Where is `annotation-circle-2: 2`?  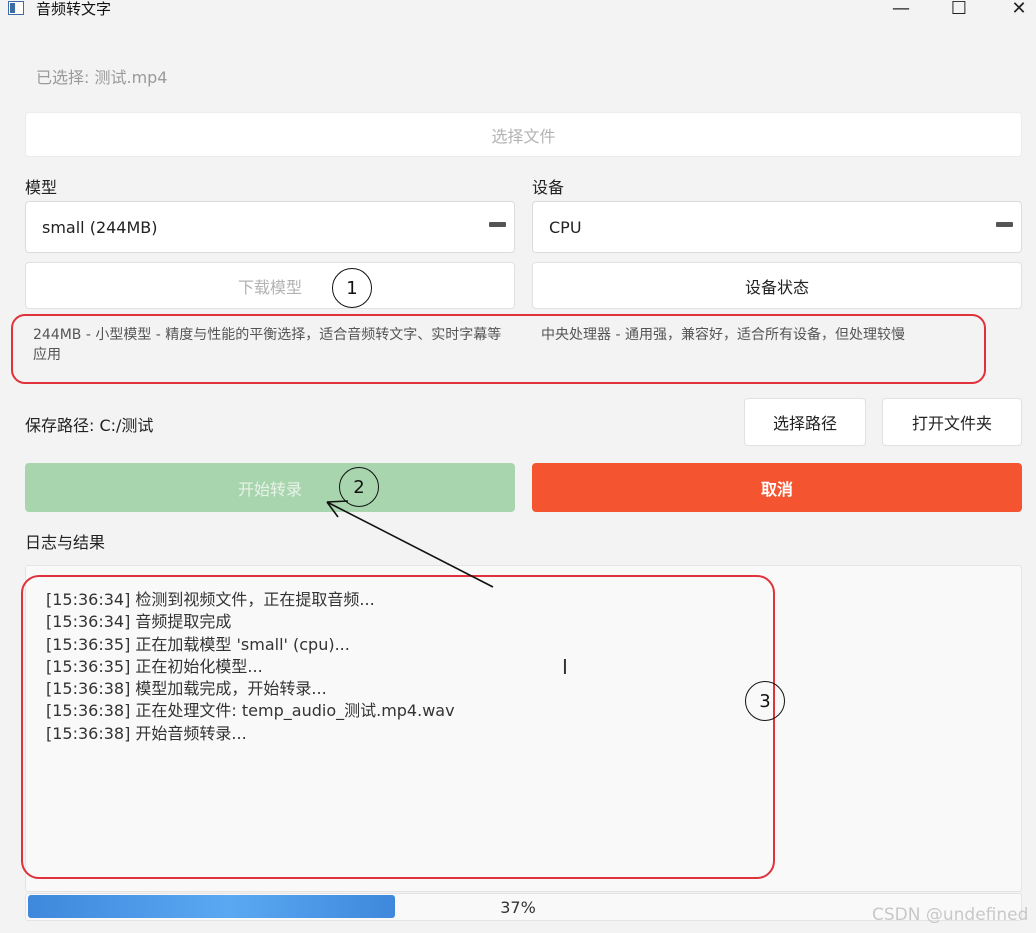
annotation-circle-2: 2 is located at coordinates (359, 487).